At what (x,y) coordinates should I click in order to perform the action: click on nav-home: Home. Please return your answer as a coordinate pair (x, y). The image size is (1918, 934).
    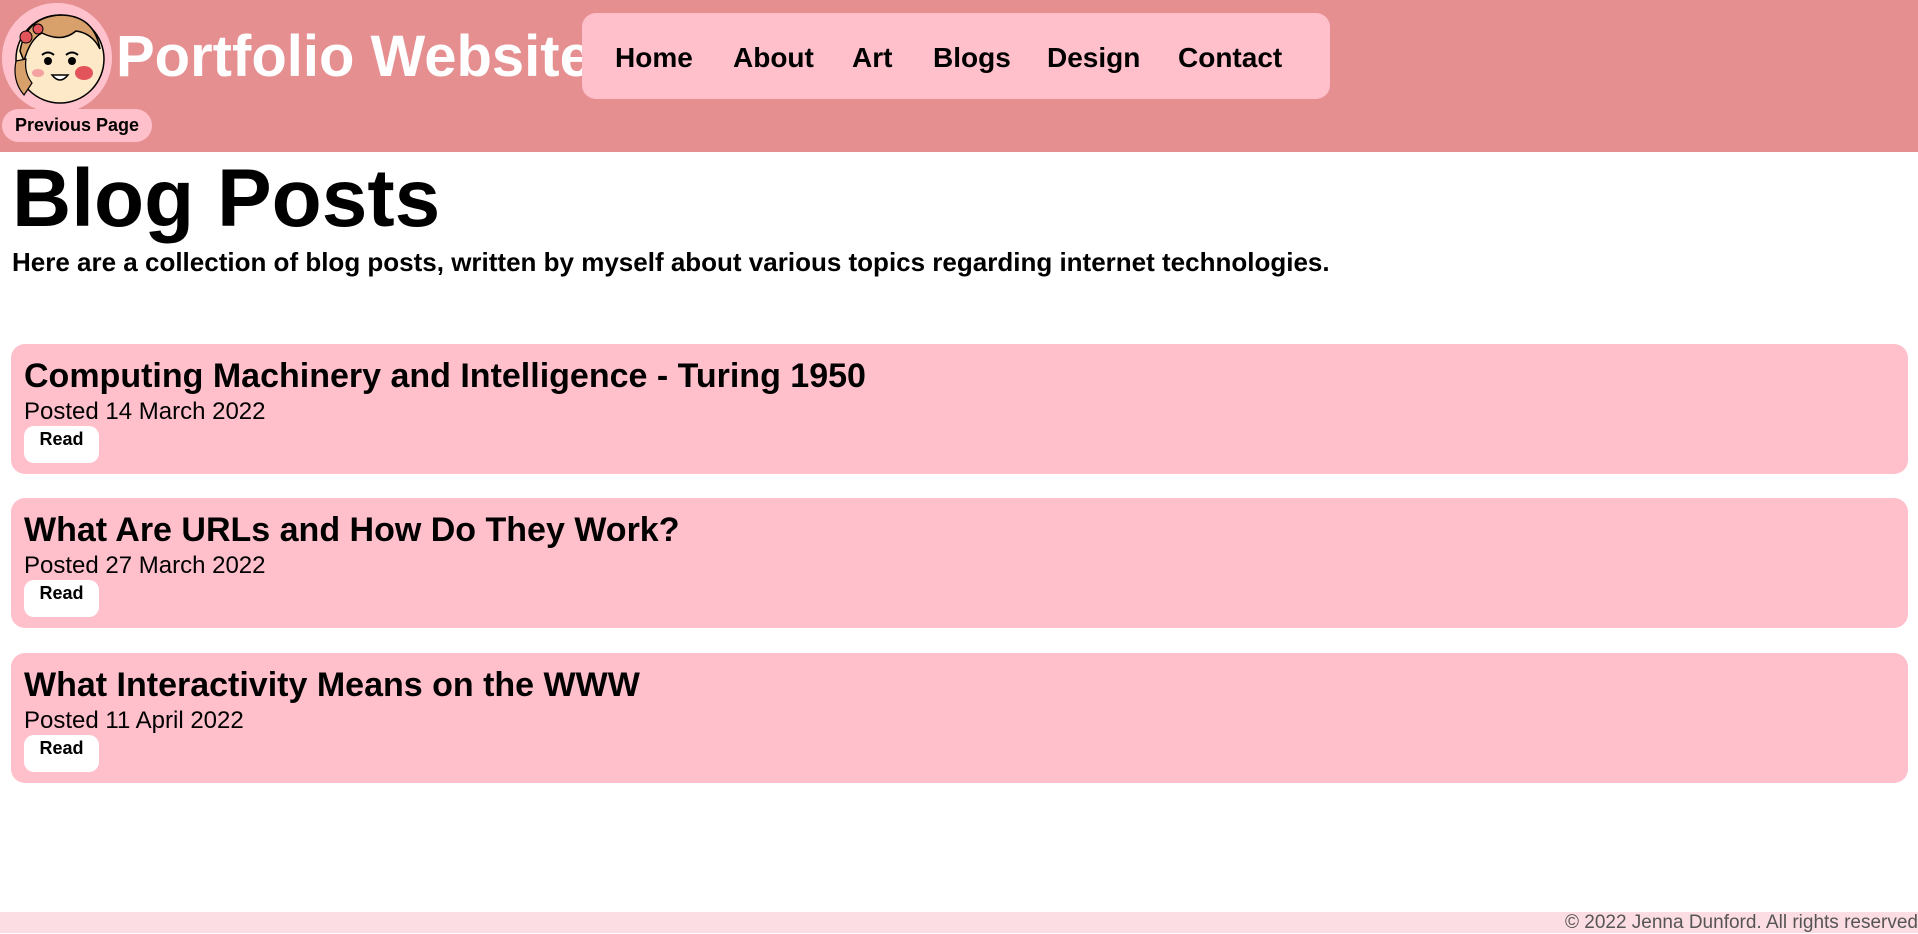
    Looking at the image, I should click on (654, 58).